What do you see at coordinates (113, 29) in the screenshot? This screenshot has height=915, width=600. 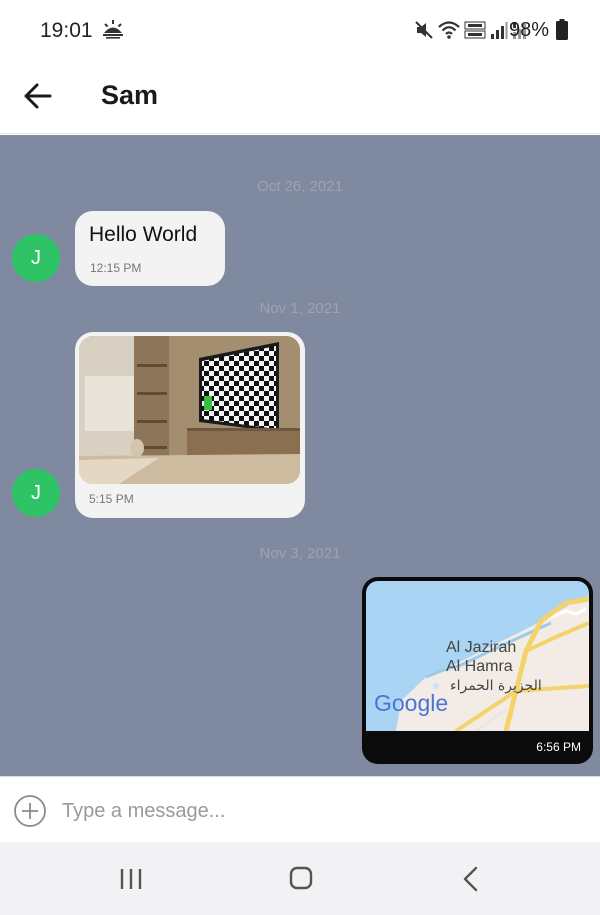 I see `weather-icon` at bounding box center [113, 29].